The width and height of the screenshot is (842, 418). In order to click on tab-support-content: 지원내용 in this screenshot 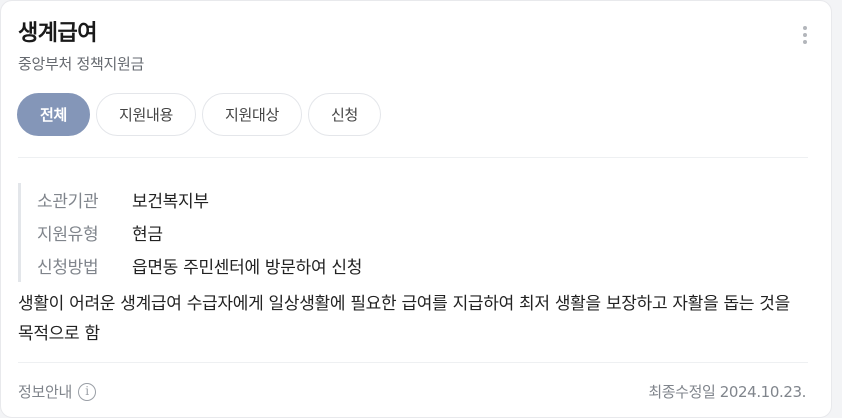, I will do `click(146, 114)`.